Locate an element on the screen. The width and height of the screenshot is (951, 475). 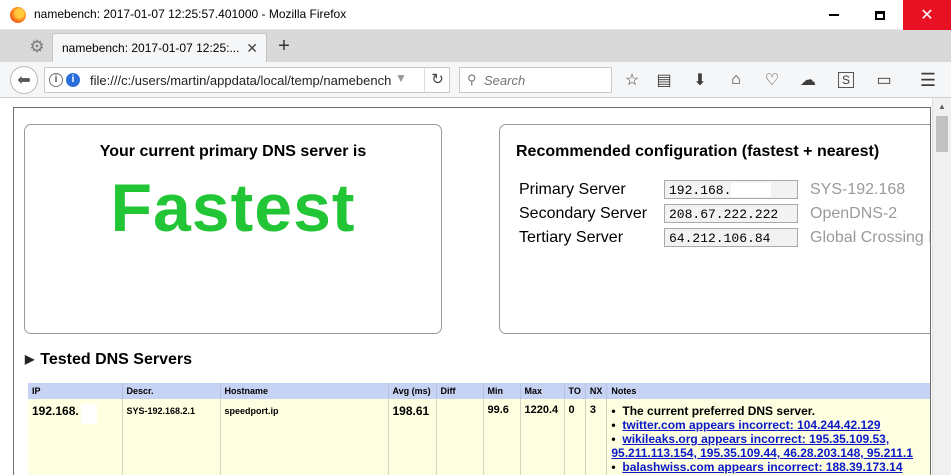
secondary-server-desc: OpenDNS-2 is located at coordinates (854, 213).